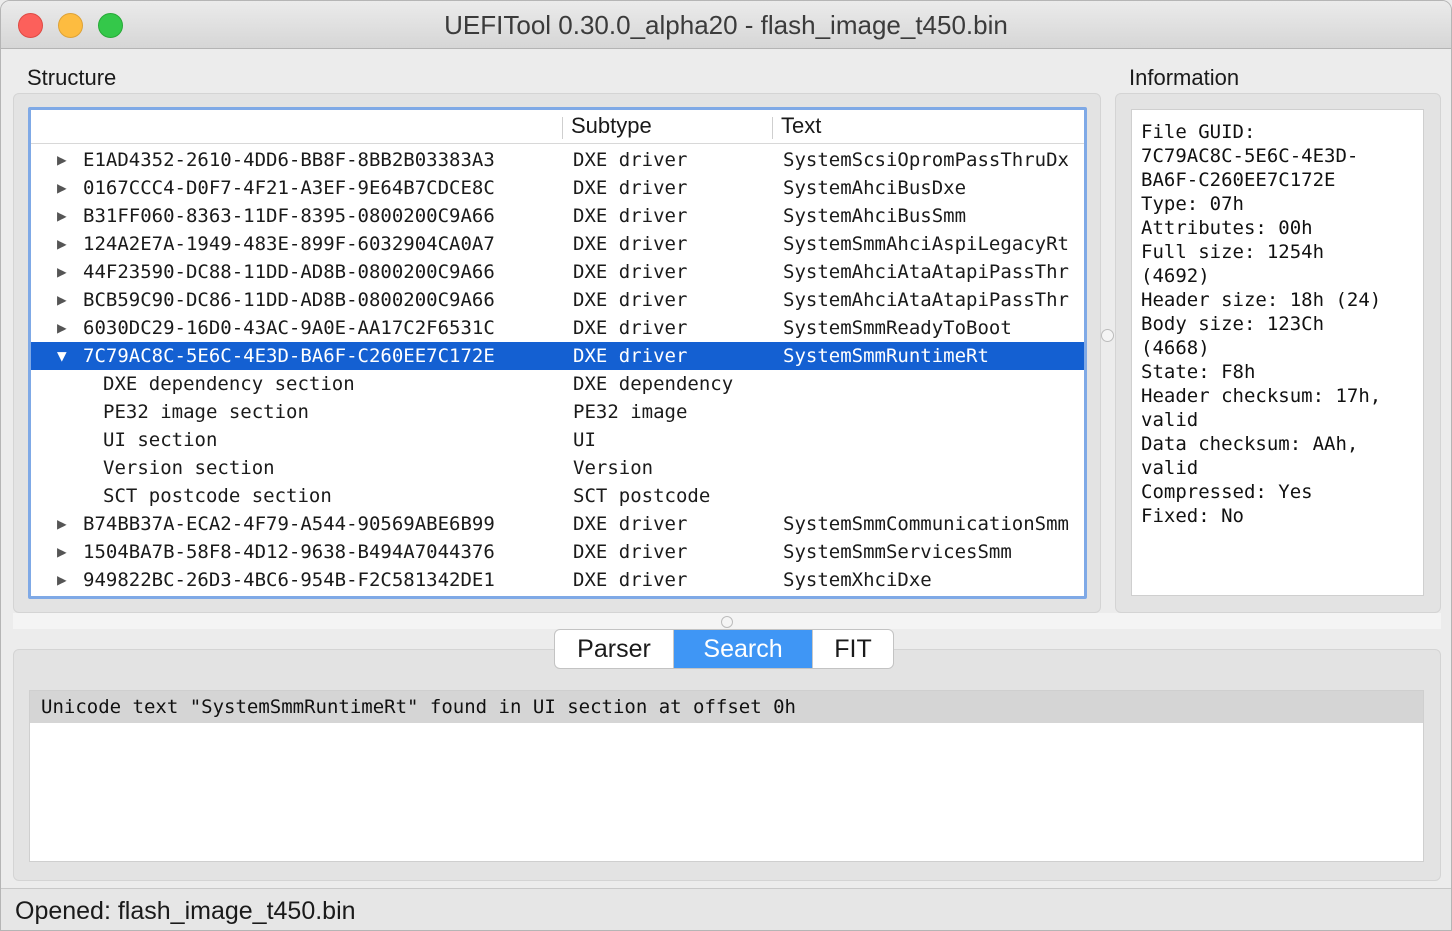 The image size is (1452, 931). Describe the element at coordinates (289, 272) in the screenshot. I see `tree-row-name: 44F23590-DC88-11DD-AD8B-0800200C9A66` at that location.